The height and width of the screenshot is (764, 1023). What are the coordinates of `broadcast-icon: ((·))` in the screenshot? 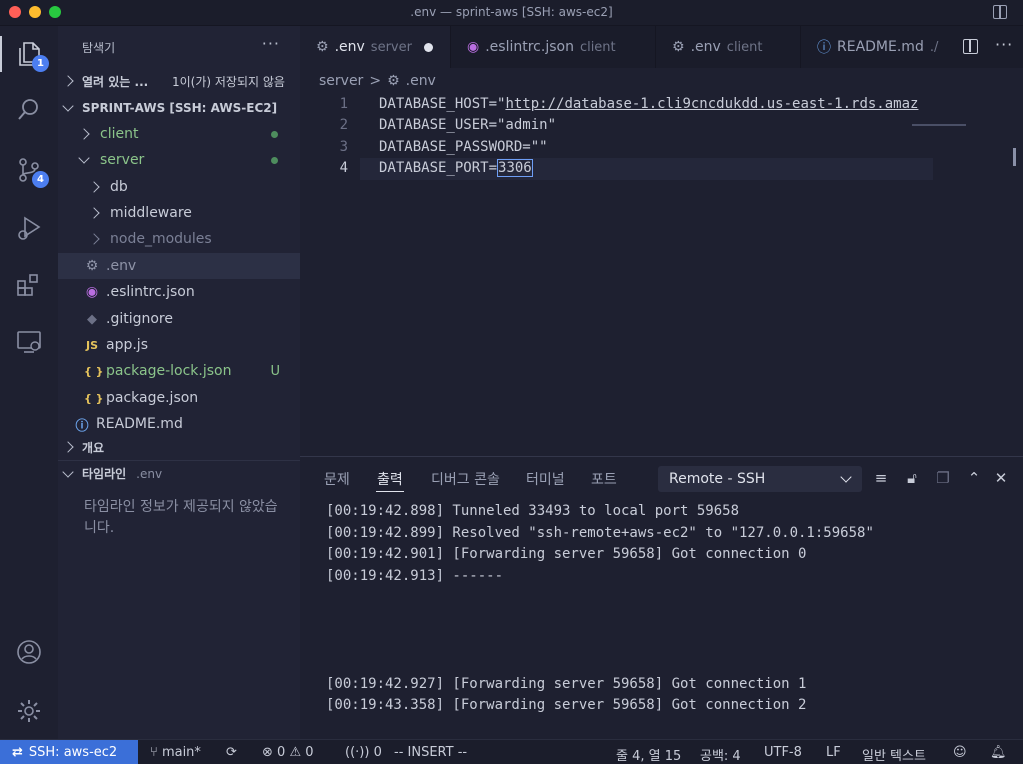 It's located at (359, 752).